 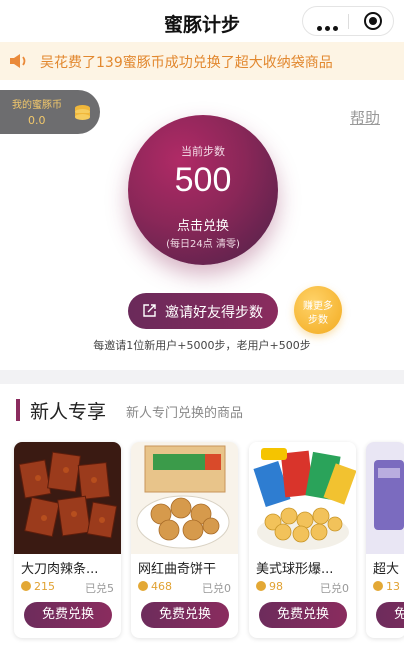 I want to click on product-image-cookies, so click(x=184, y=498).